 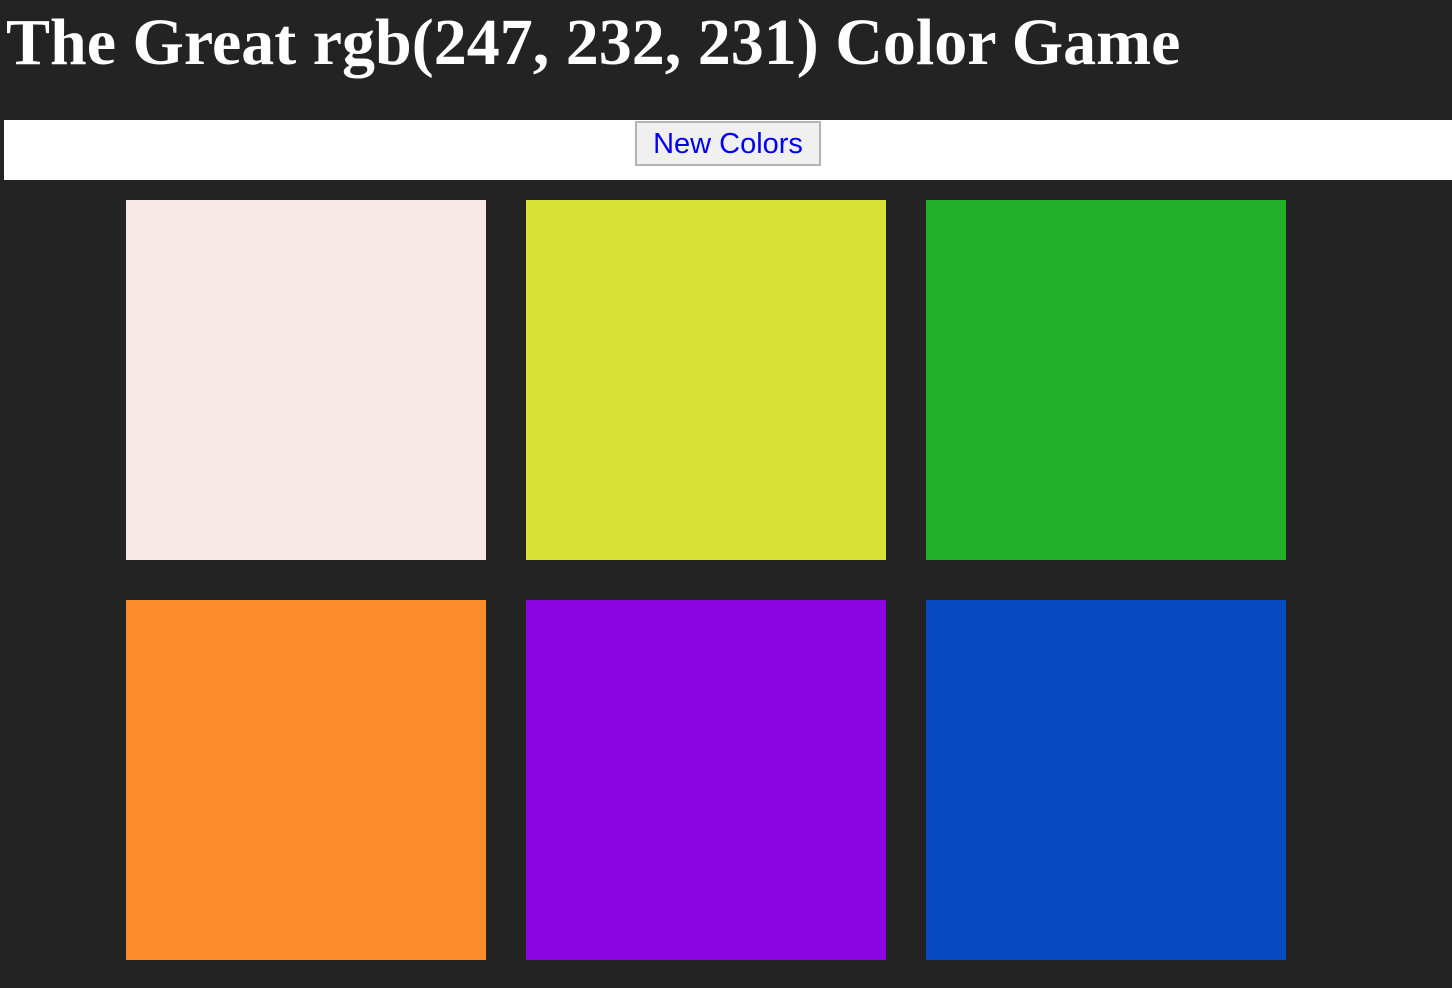 I want to click on game-title: The Great rgb(247, 232, 231) Color Game, so click(x=593, y=42).